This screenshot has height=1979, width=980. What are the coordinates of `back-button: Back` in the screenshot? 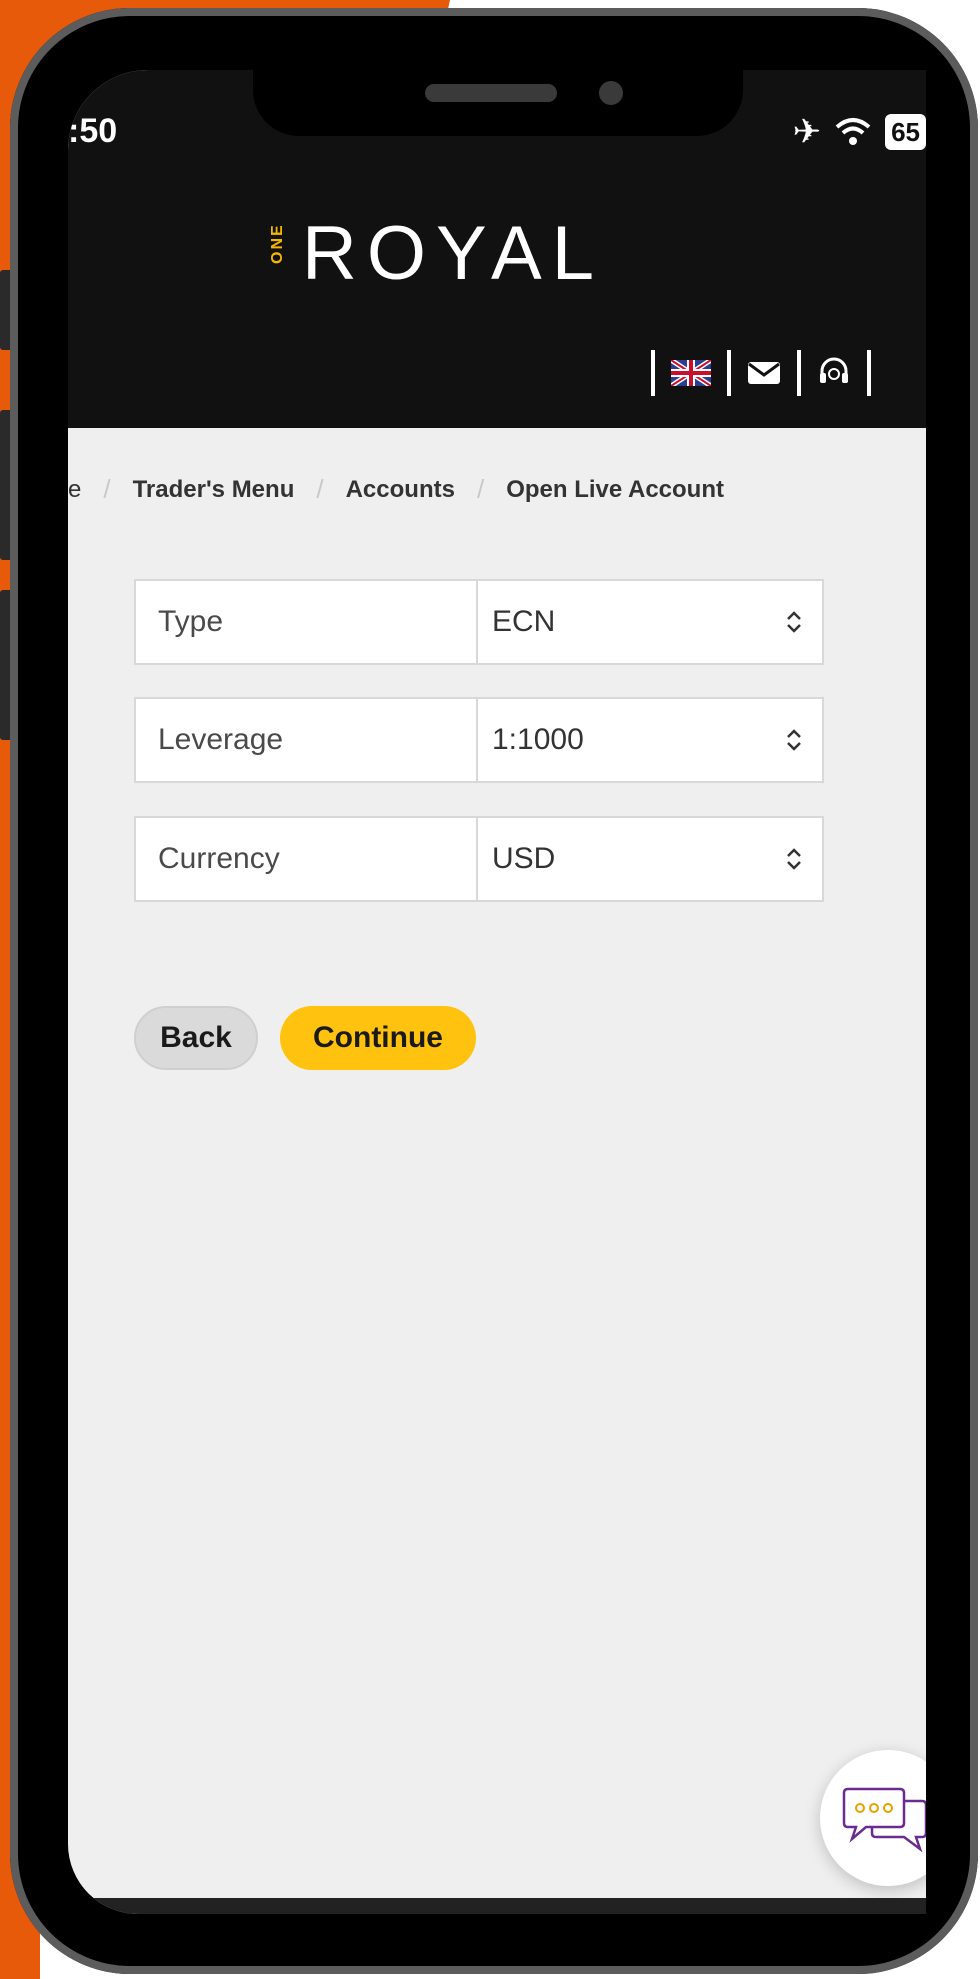 It's located at (196, 1038).